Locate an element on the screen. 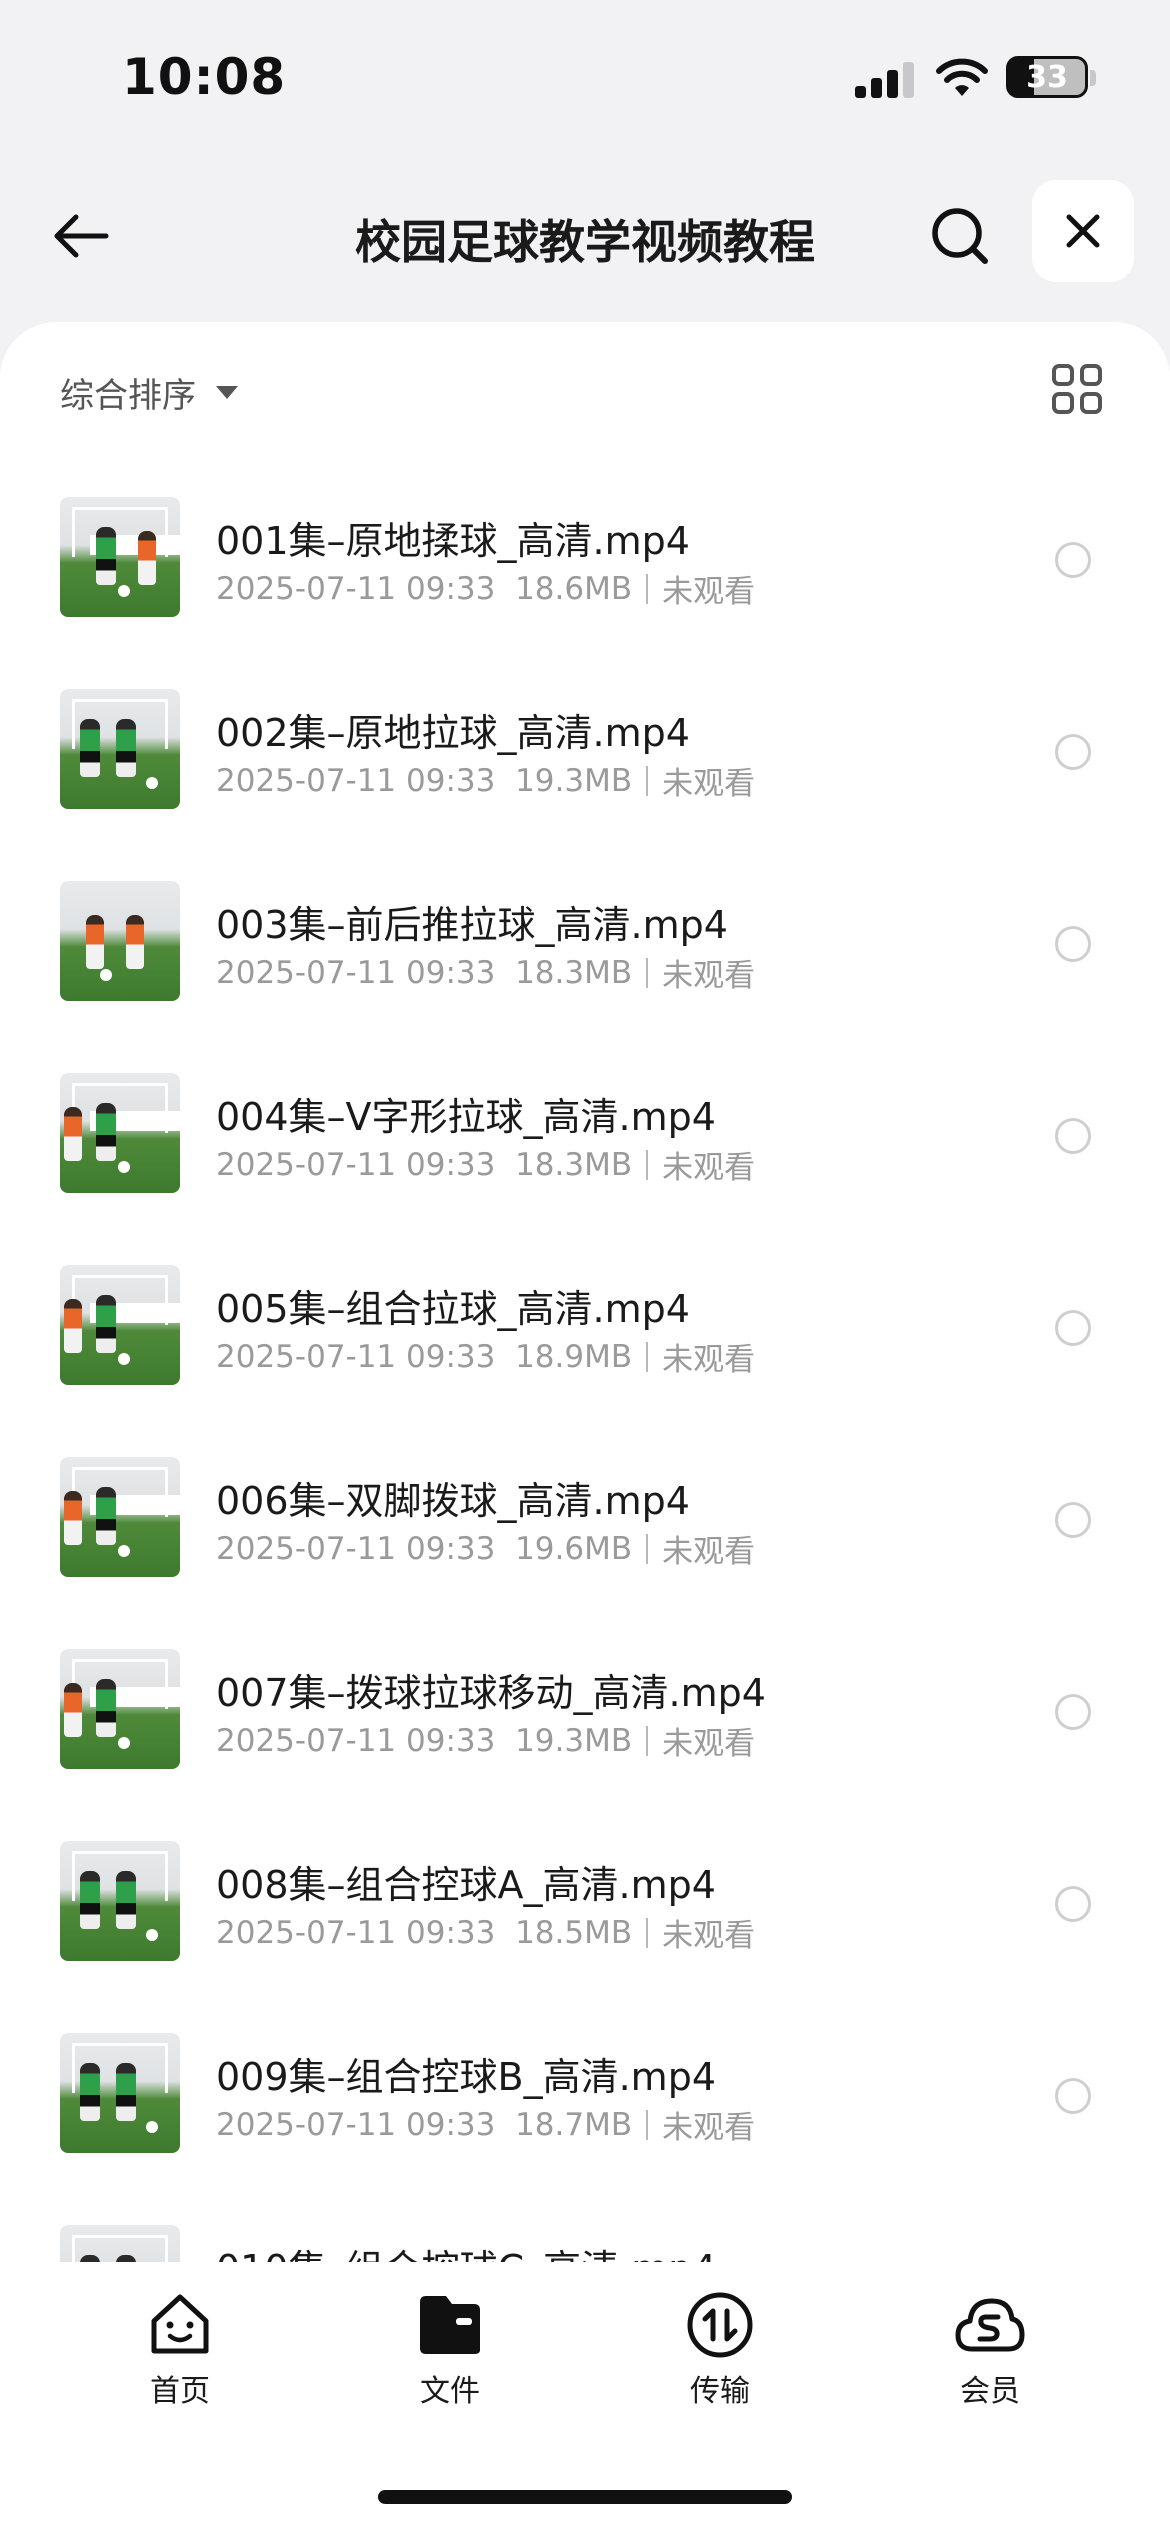 The height and width of the screenshot is (2532, 1170). file-row: 010集–组合控球C_高清.mp4 is located at coordinates (585, 2231).